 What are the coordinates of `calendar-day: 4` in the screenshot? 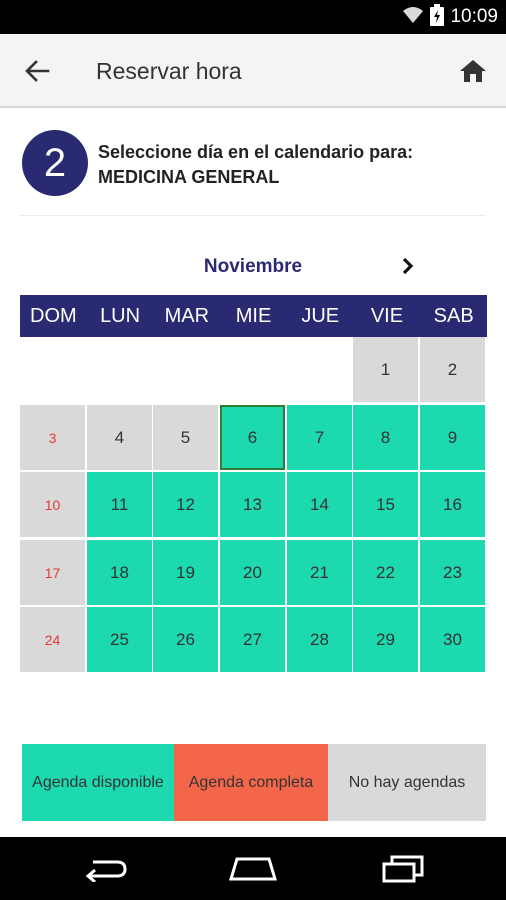 It's located at (119, 437).